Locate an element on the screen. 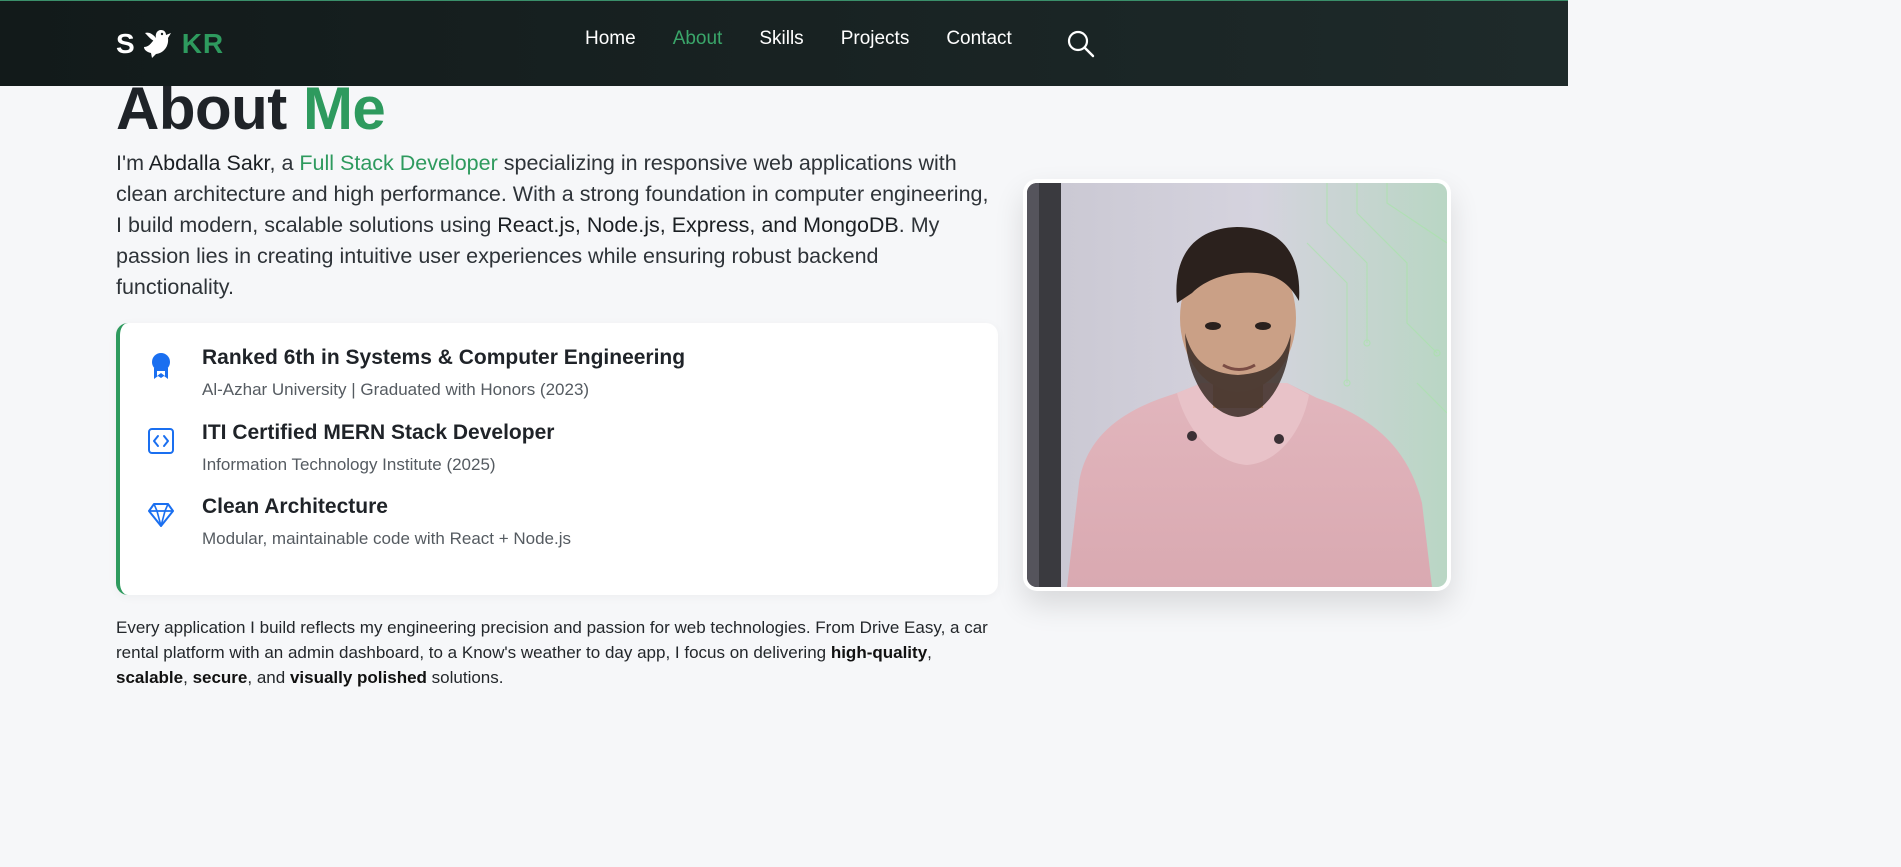 This screenshot has width=1901, height=867. search-icon is located at coordinates (1081, 44).